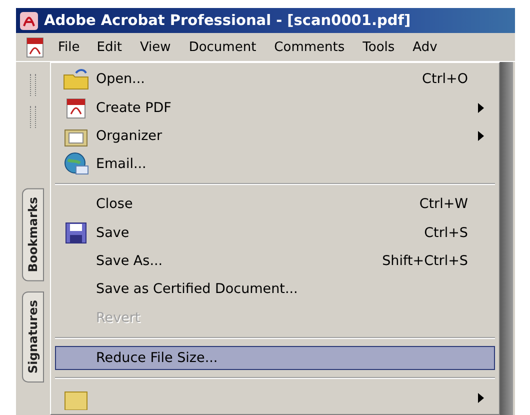 Image resolution: width=530 pixels, height=415 pixels. What do you see at coordinates (275, 79) in the screenshot?
I see `menu-item: Open... Ctrl+O` at bounding box center [275, 79].